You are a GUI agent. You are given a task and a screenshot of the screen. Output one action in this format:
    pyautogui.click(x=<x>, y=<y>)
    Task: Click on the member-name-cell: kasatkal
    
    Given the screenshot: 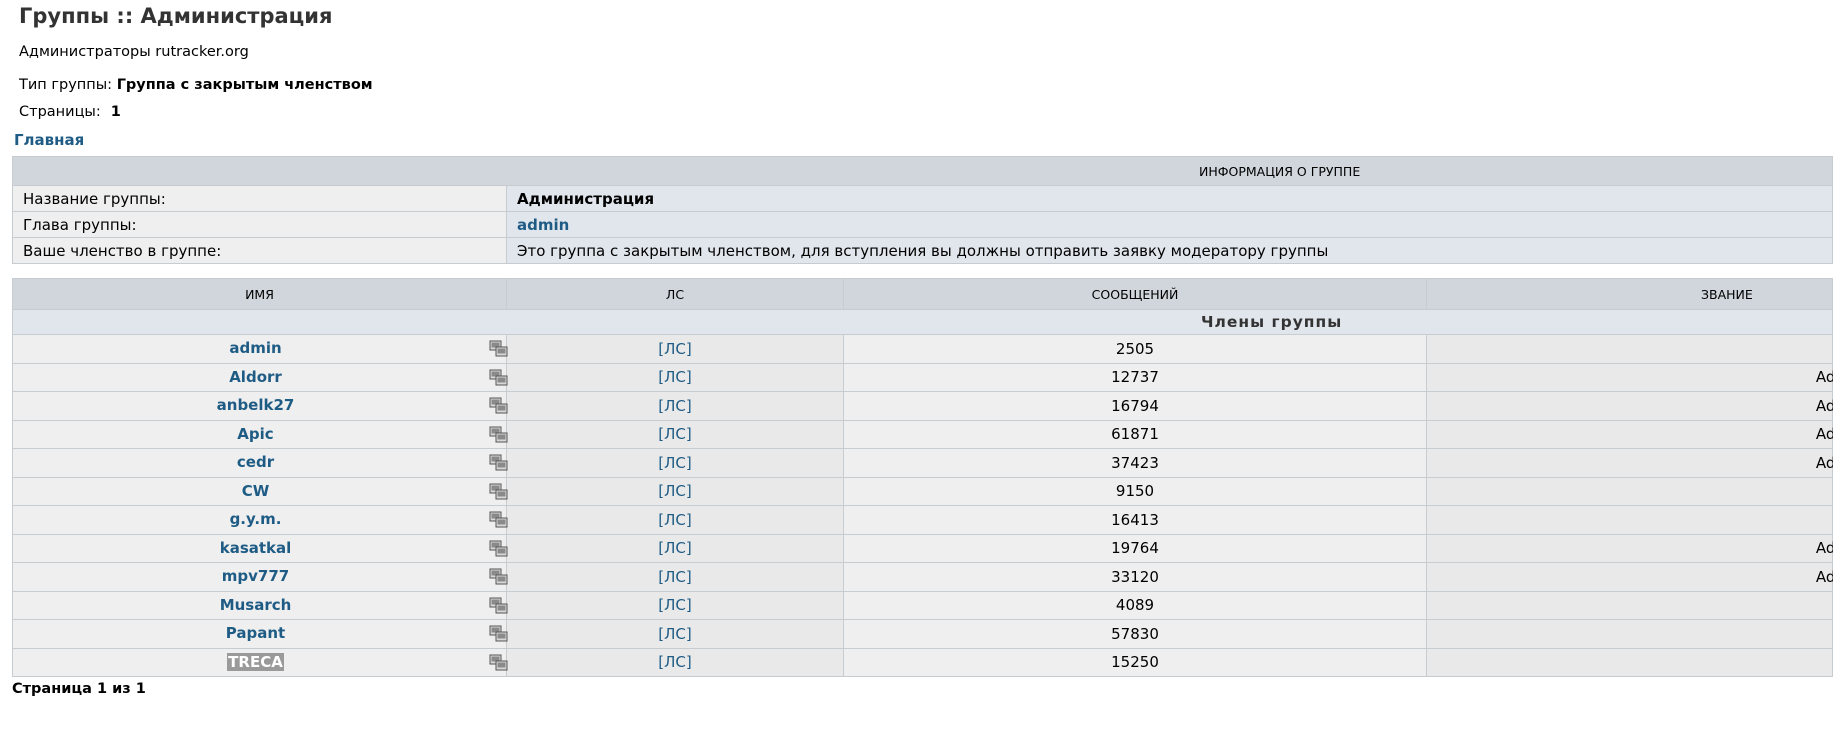 What is the action you would take?
    pyautogui.click(x=260, y=548)
    